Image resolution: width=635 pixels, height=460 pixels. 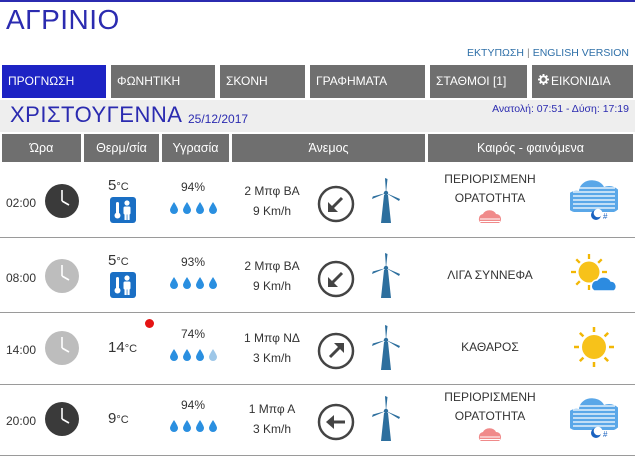 What do you see at coordinates (530, 148) in the screenshot?
I see `col-weather: Καιρός - φαινόμενα` at bounding box center [530, 148].